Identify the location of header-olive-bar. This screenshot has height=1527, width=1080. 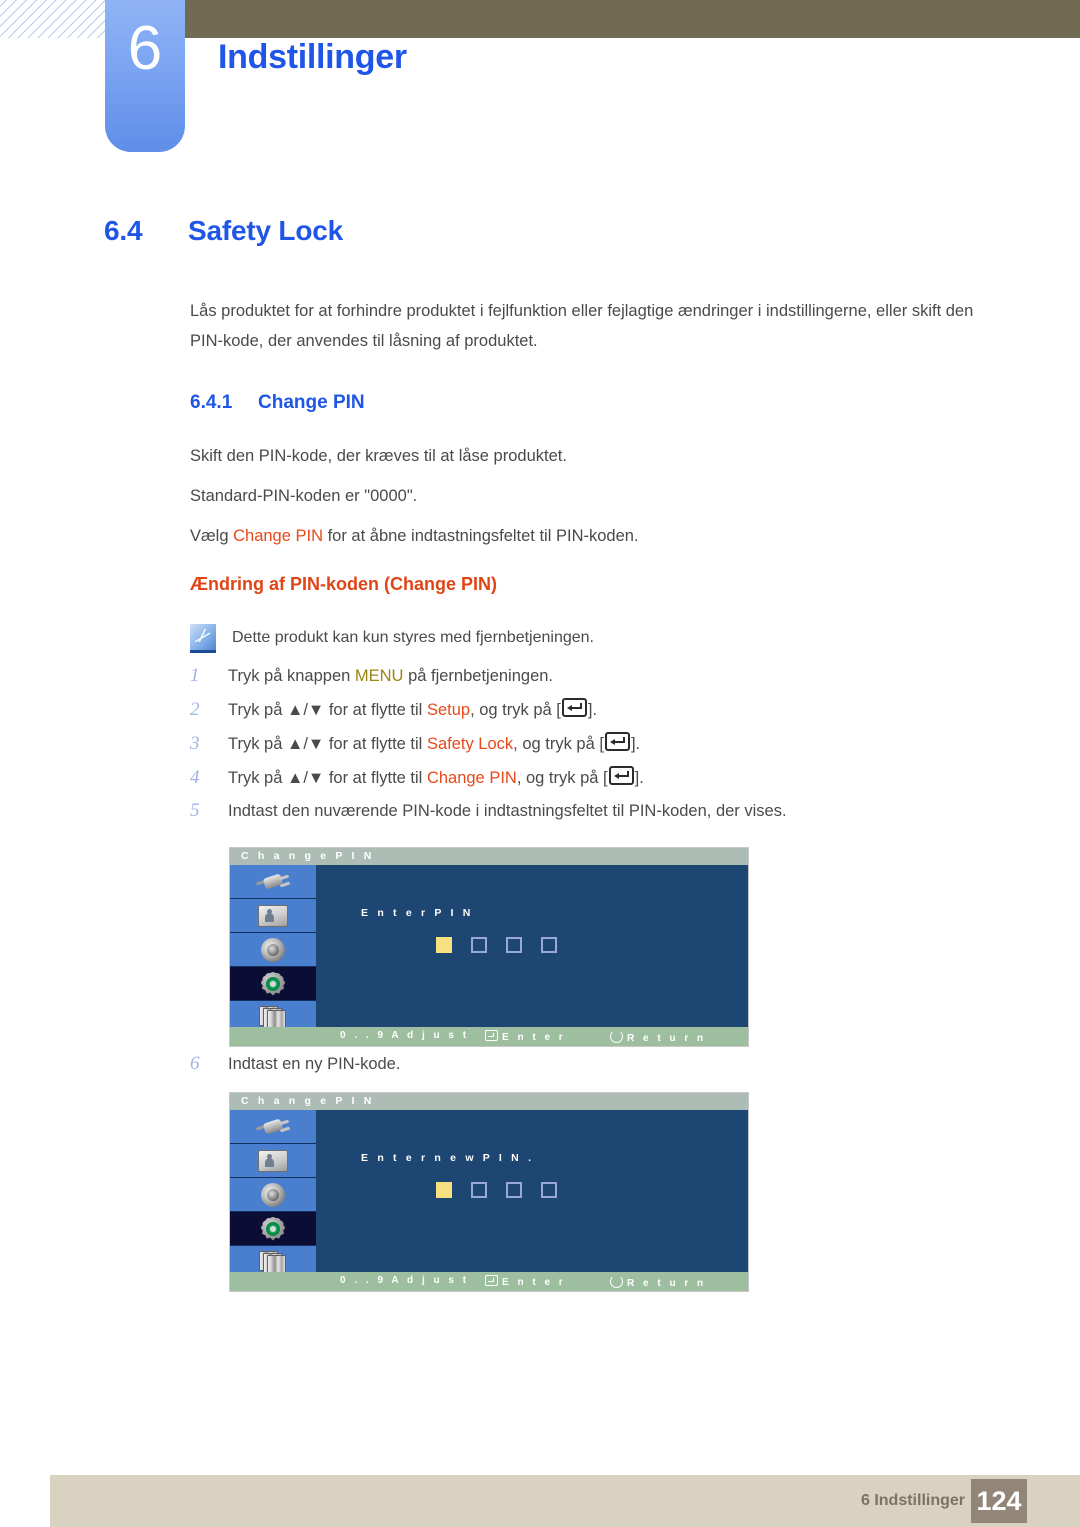
(632, 19).